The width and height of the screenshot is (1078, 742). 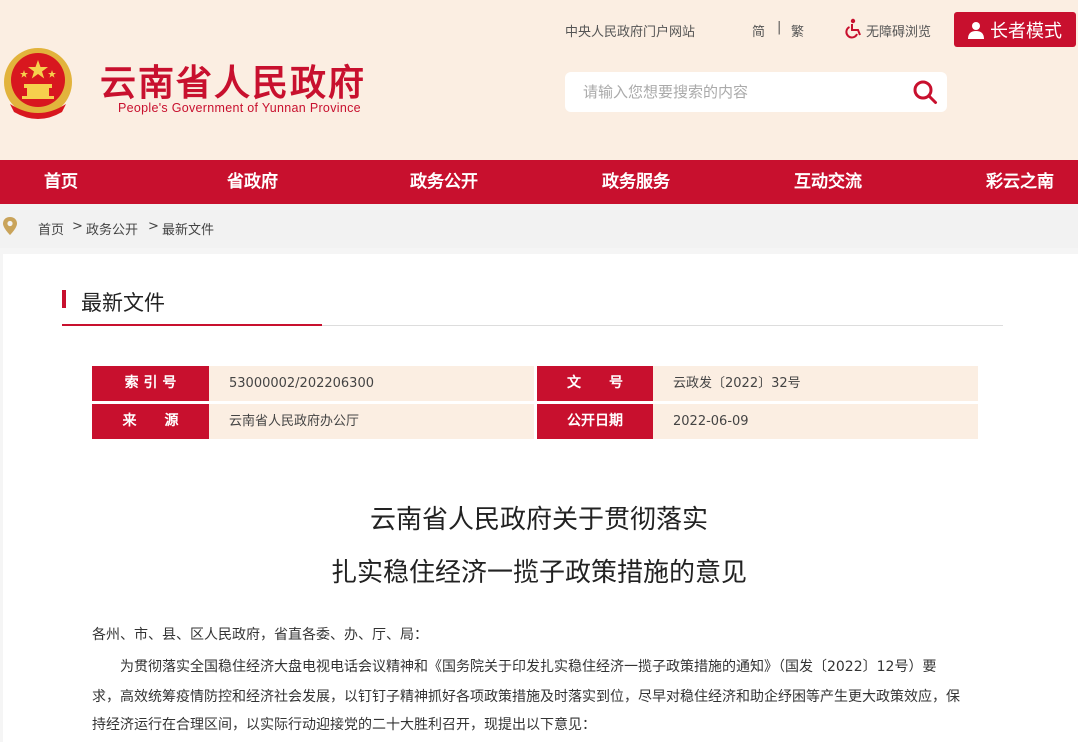 I want to click on elder-user-icon, so click(x=976, y=30).